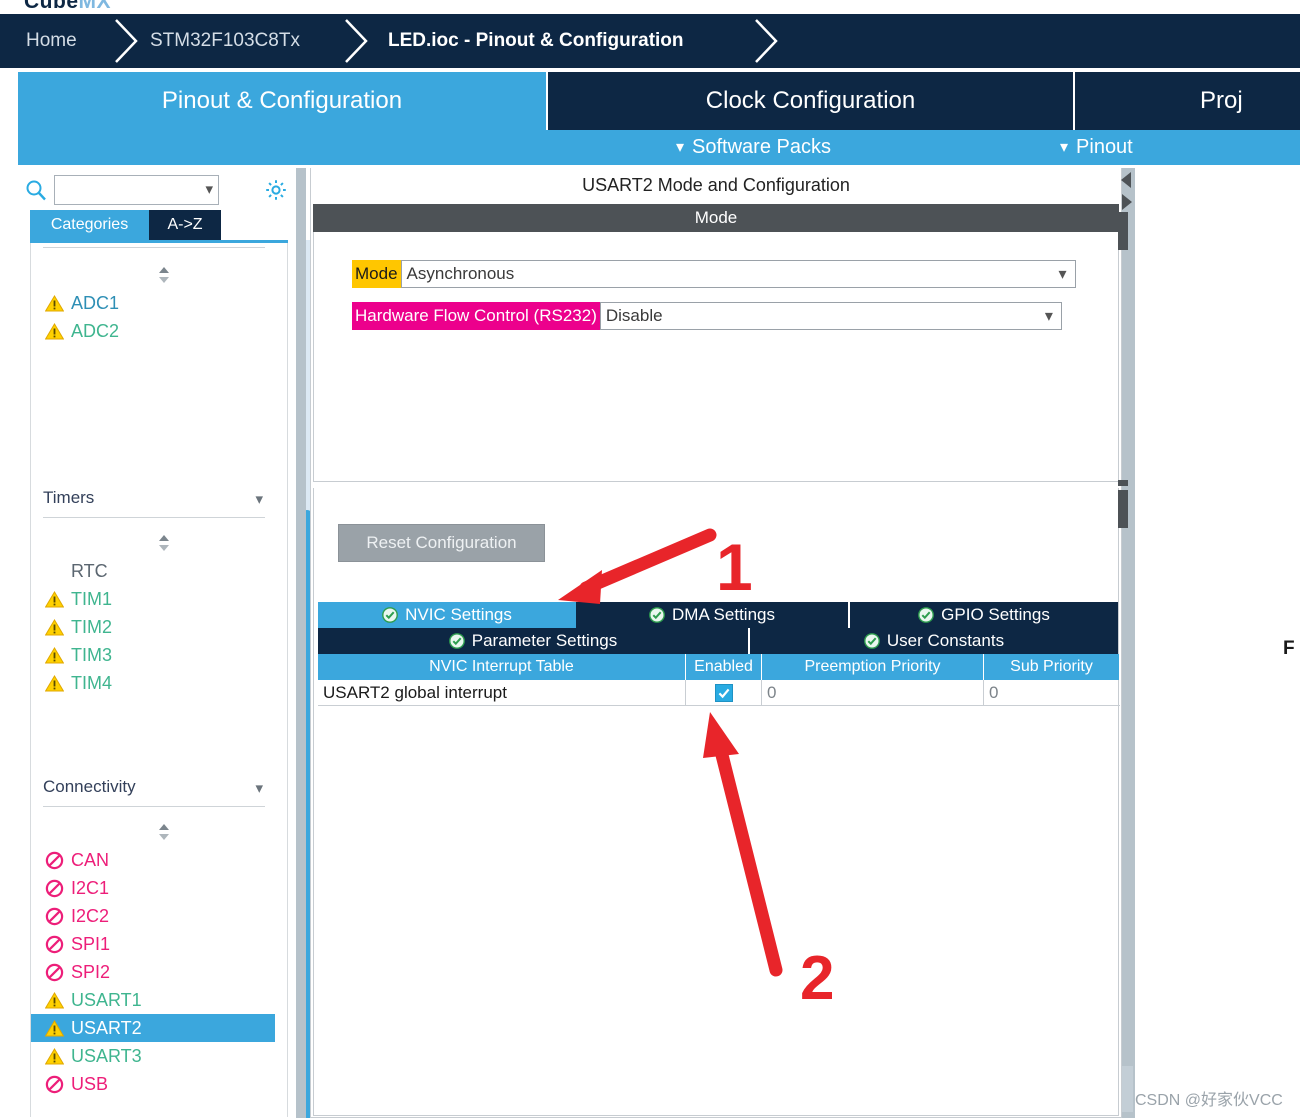 The width and height of the screenshot is (1300, 1118). I want to click on tree-item-tim2: TIM2, so click(153, 627).